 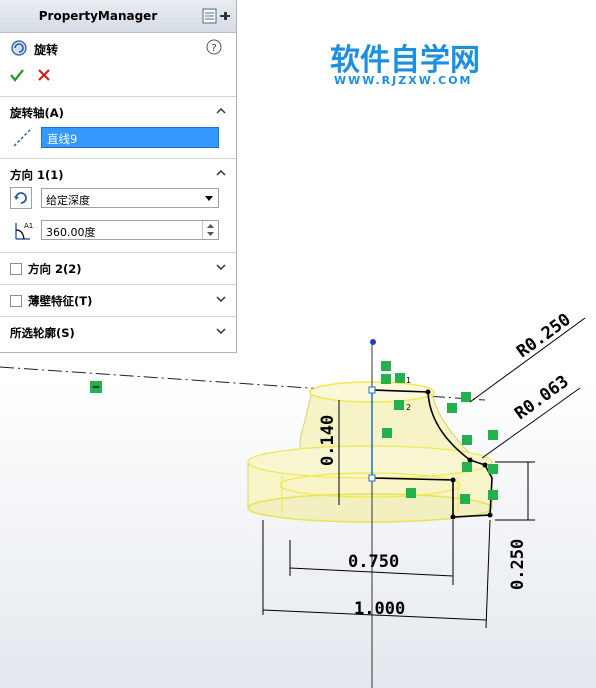 What do you see at coordinates (118, 76) in the screenshot?
I see `action-row` at bounding box center [118, 76].